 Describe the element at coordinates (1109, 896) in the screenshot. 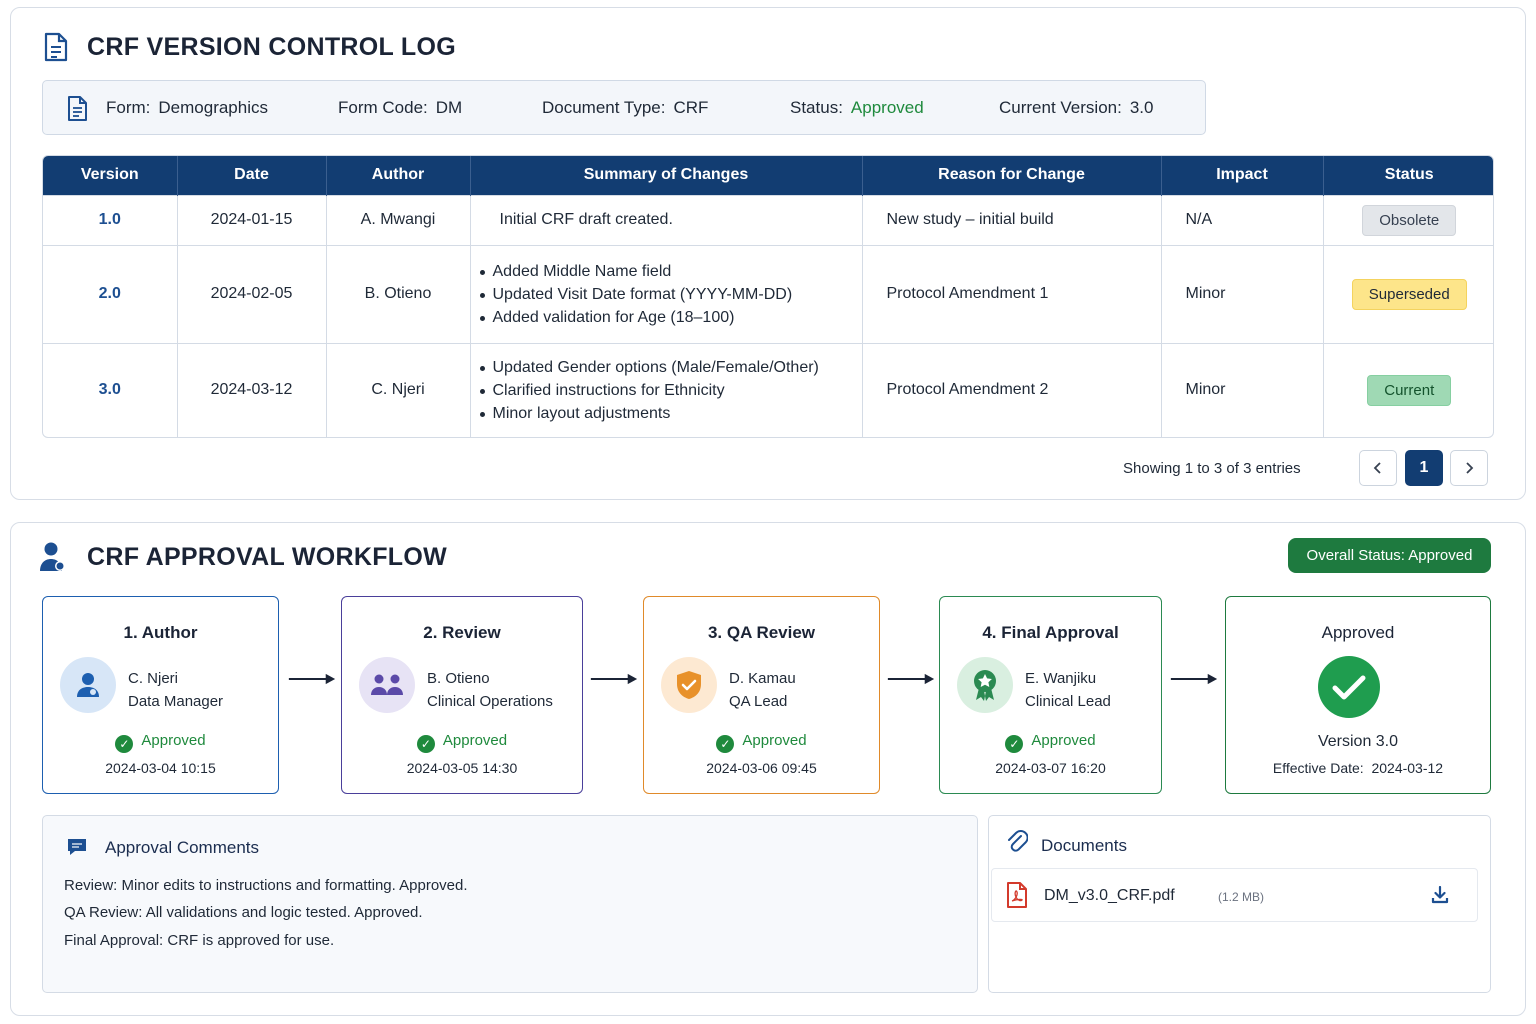

I see `document-filename: DM_v3.0_CRF.pdf` at that location.